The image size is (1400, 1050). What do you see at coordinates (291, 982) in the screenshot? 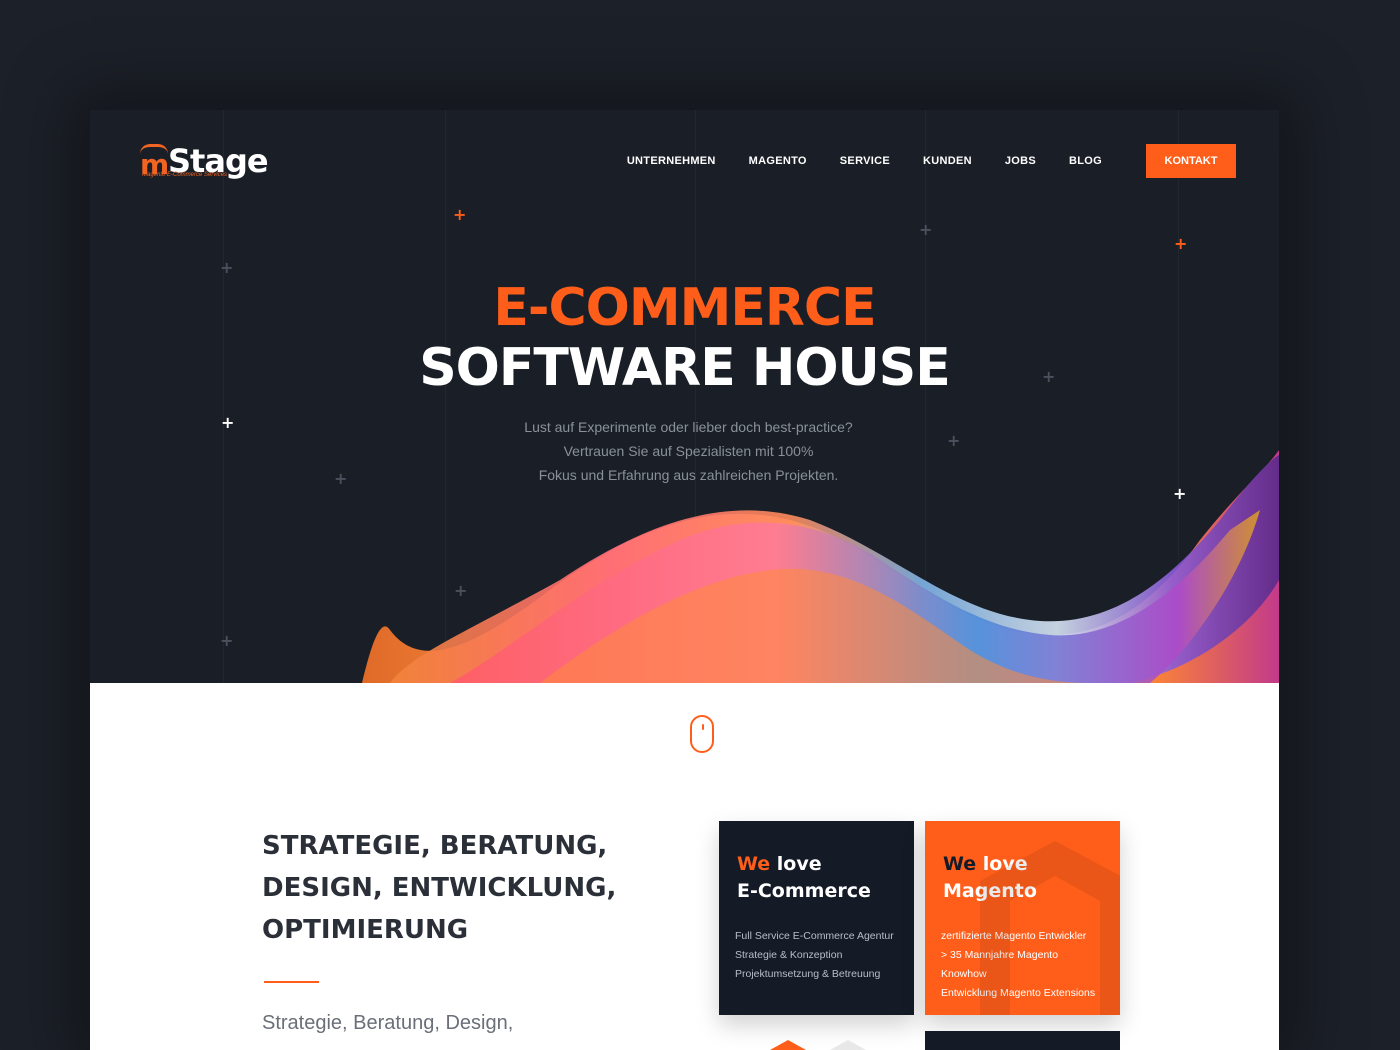
I see `section-divider` at bounding box center [291, 982].